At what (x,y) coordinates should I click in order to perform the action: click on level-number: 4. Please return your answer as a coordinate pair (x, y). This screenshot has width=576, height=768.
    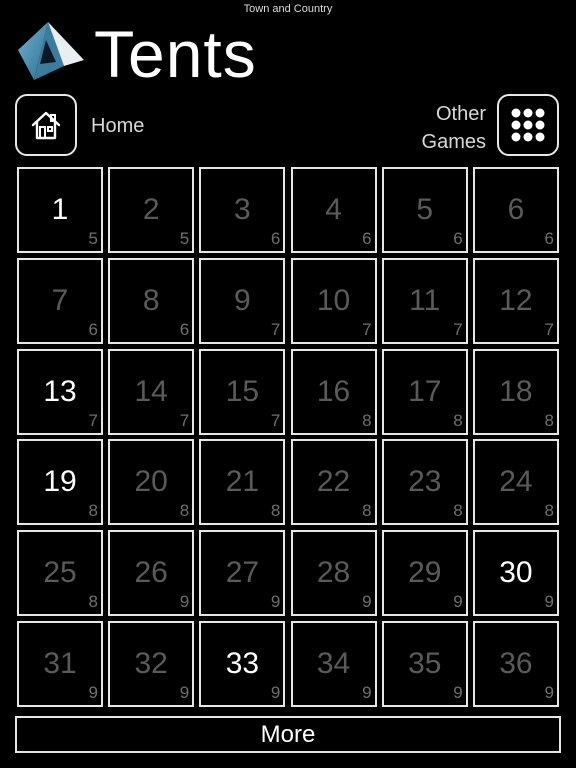
    Looking at the image, I should click on (333, 209).